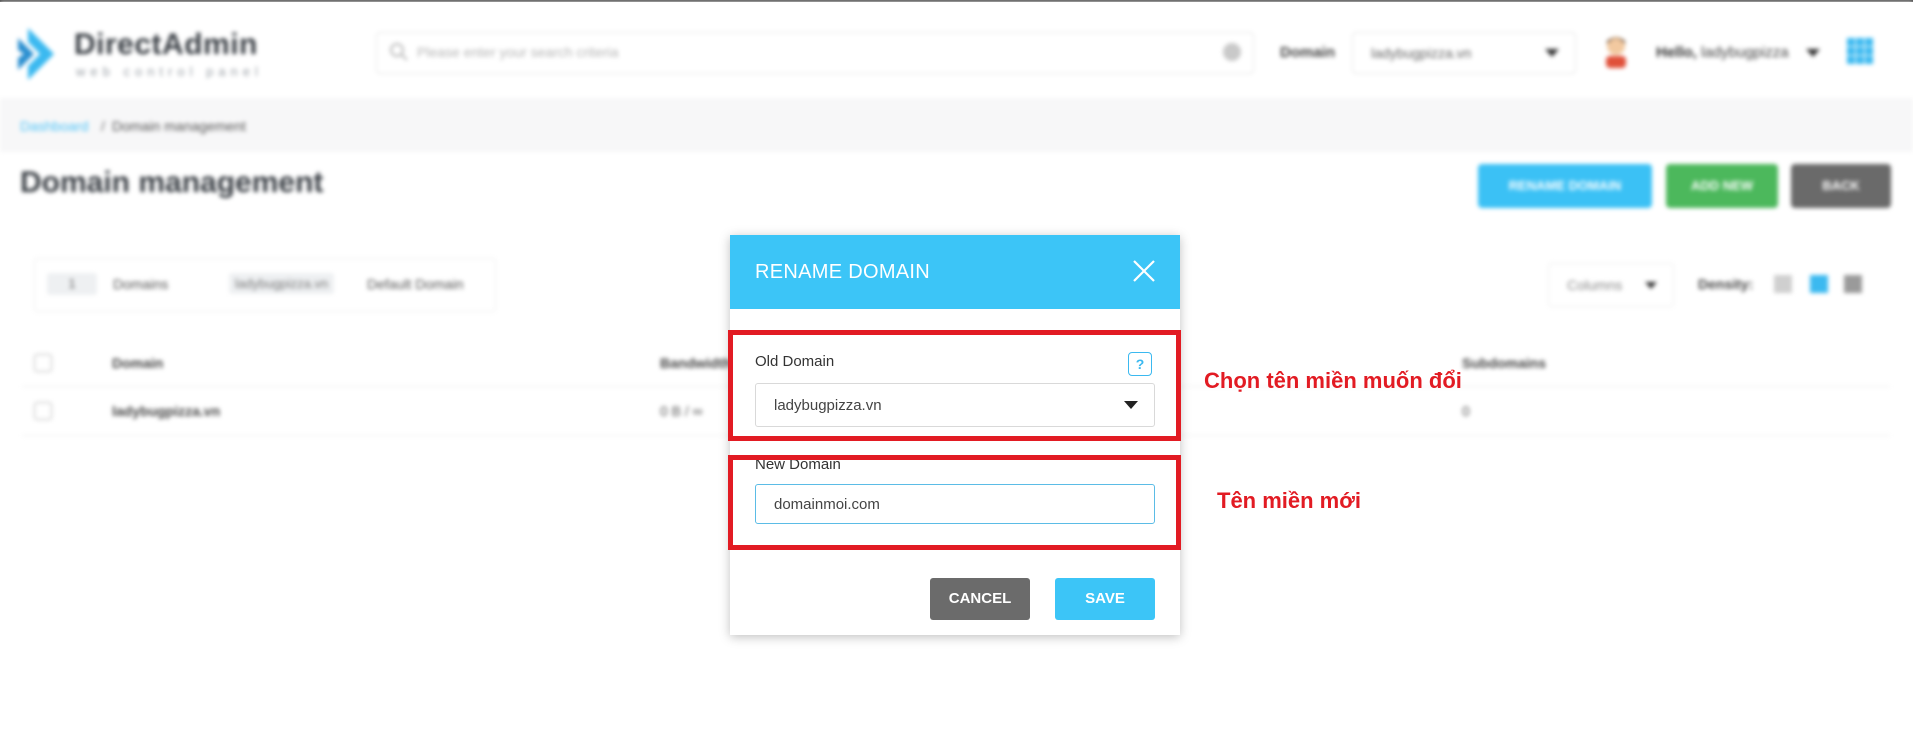 The image size is (1913, 747). Describe the element at coordinates (1726, 284) in the screenshot. I see `density-label: Density:` at that location.